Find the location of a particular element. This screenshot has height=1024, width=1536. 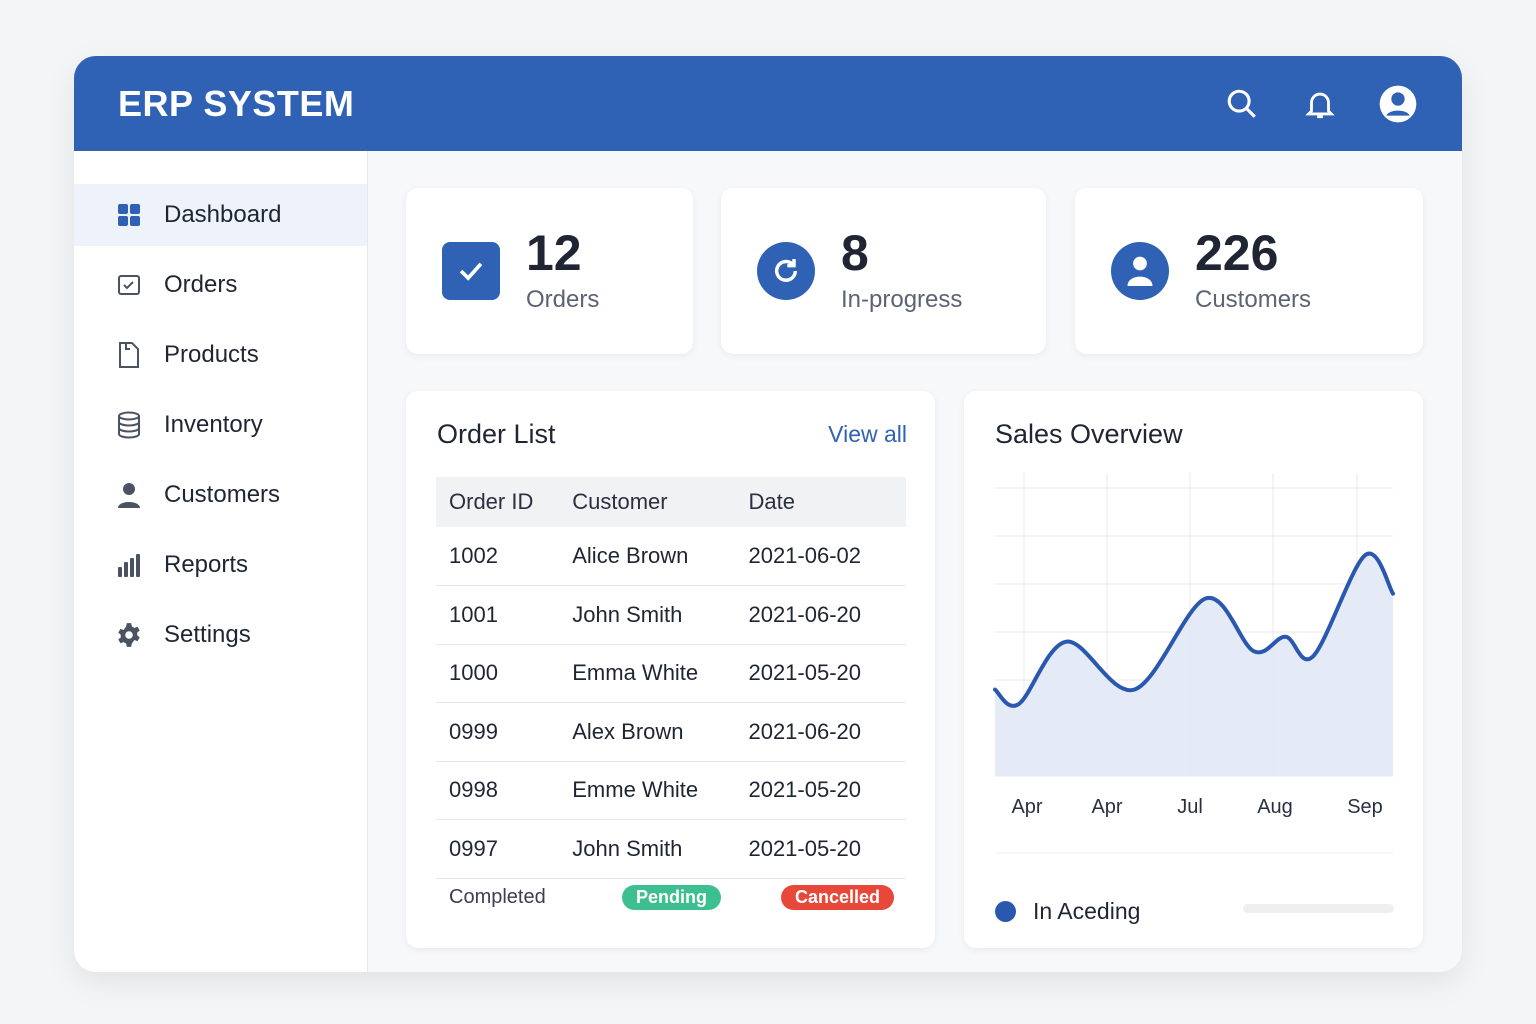

chart-legend: In Aceding is located at coordinates (1067, 911).